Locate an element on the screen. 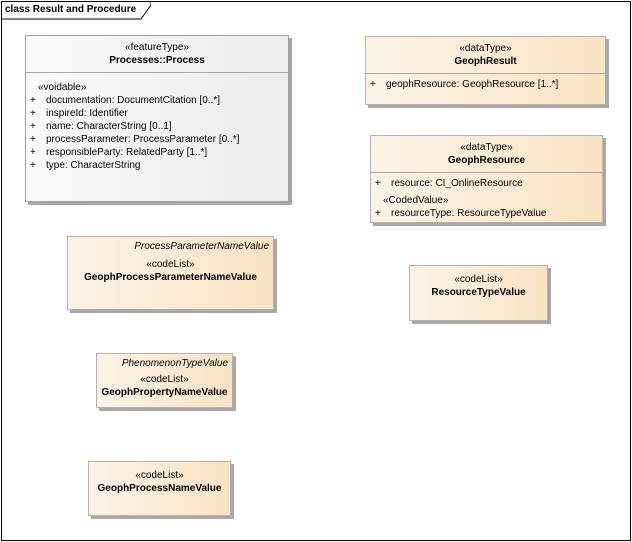 The width and height of the screenshot is (632, 542). attribute: + resource: CI_OnlineResource is located at coordinates (486, 183).